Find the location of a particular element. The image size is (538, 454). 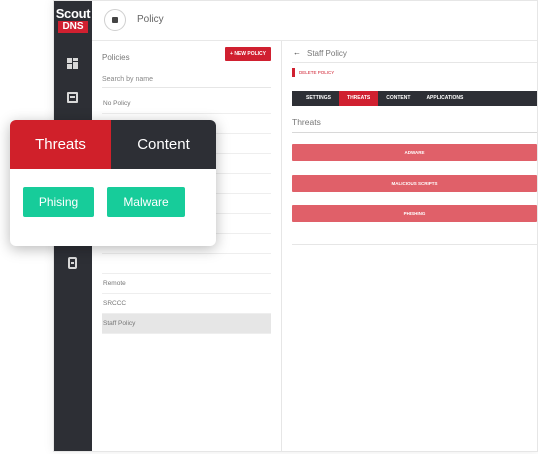

policy-list-item is located at coordinates (186, 264).